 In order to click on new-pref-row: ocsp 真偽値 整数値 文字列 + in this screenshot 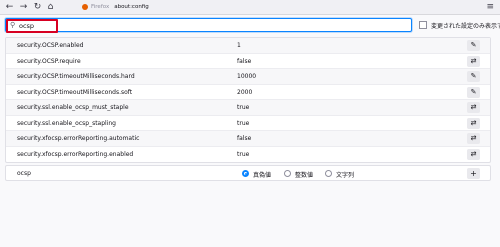, I will do `click(248, 173)`.